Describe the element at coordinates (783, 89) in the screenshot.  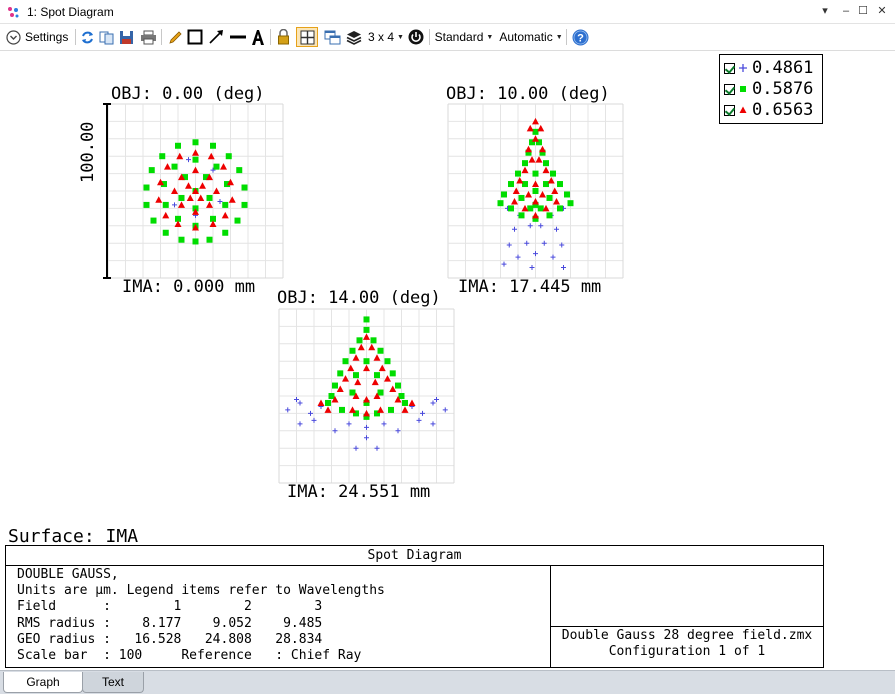
I see `legend-label: 0.5876` at that location.